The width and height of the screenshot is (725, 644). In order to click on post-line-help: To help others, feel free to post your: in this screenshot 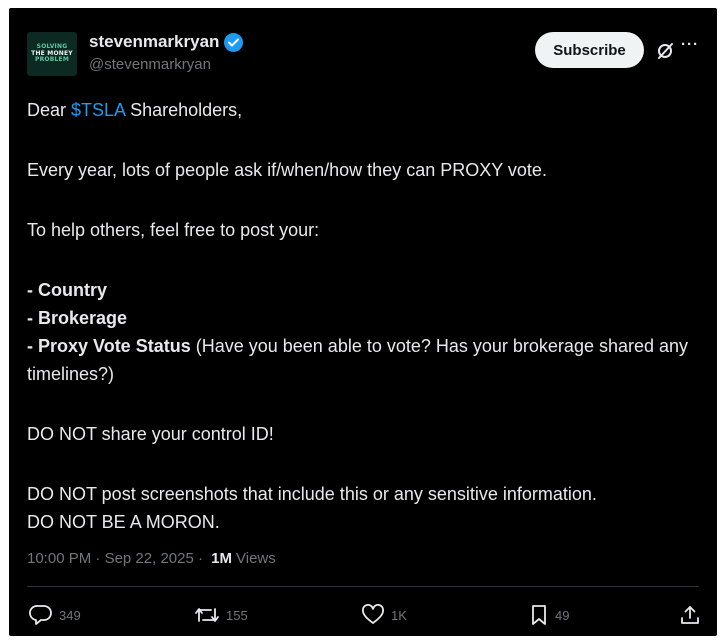, I will do `click(173, 230)`.